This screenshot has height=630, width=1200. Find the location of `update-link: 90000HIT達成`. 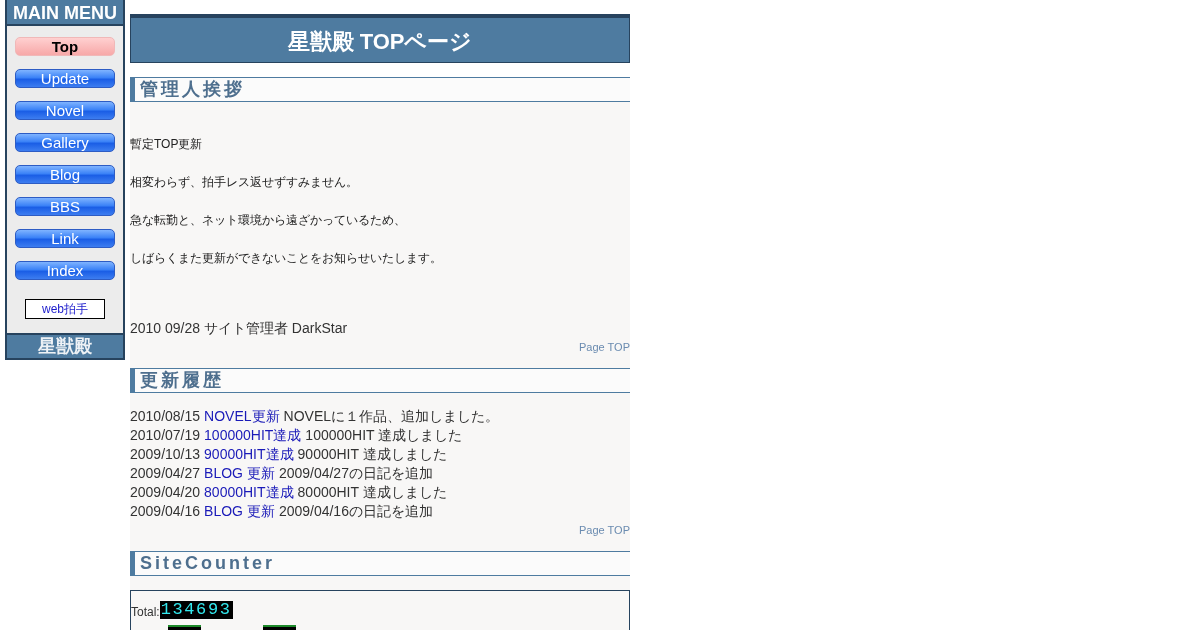

update-link: 90000HIT達成 is located at coordinates (249, 454).